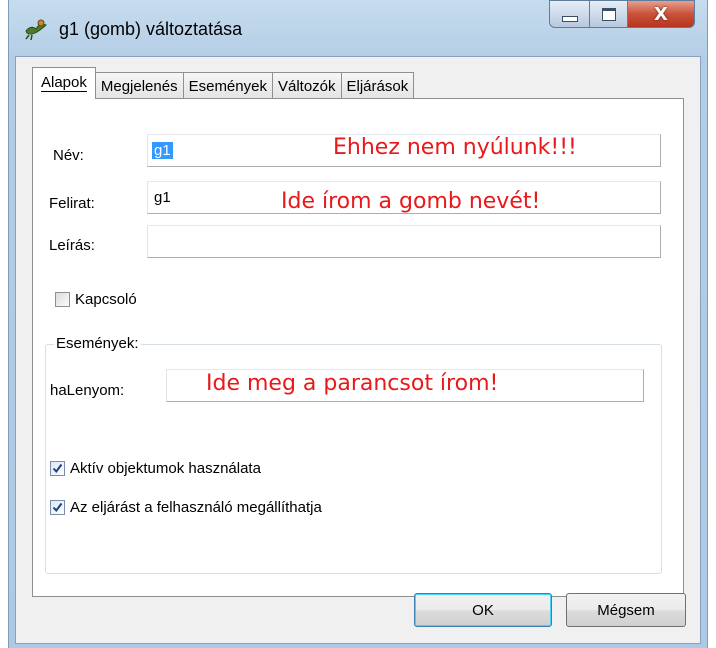 This screenshot has height=648, width=716. I want to click on name-label: Név:, so click(68, 155).